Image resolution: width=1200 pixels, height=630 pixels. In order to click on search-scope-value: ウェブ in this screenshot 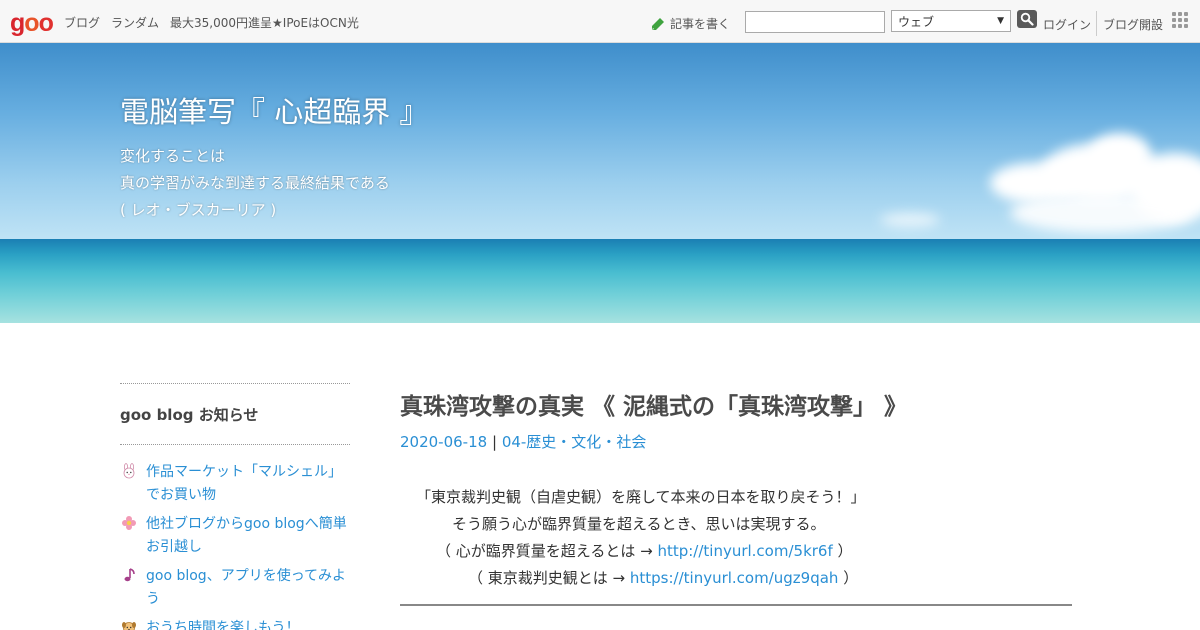, I will do `click(916, 21)`.